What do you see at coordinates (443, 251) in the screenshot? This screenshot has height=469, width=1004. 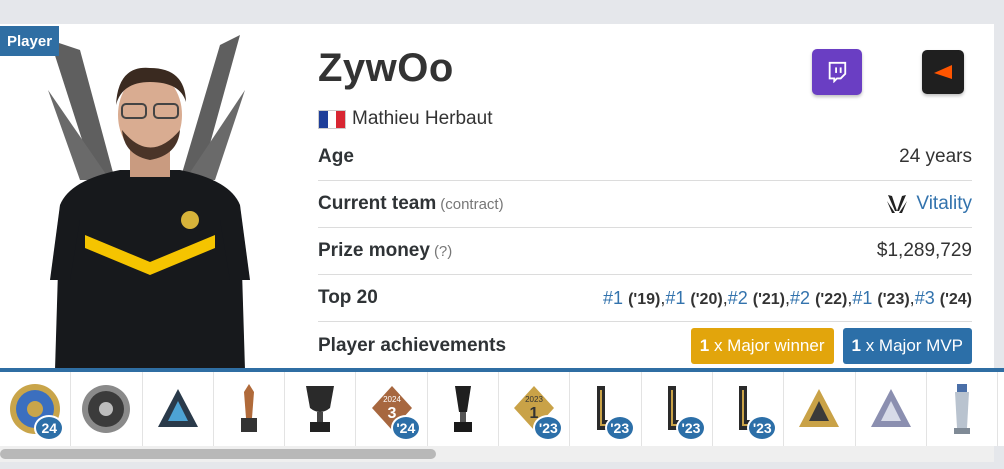 I see `prize-help-link: (?)` at bounding box center [443, 251].